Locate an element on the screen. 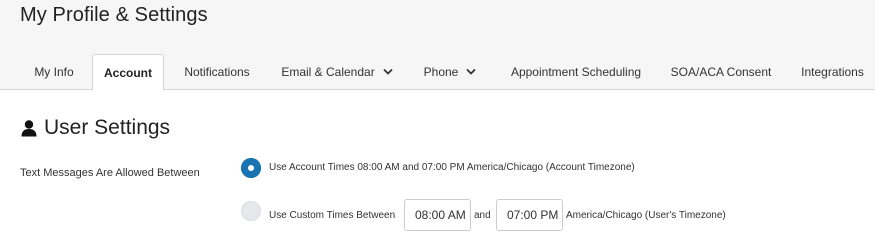 This screenshot has width=875, height=244. custom-timezone-text: America/Chicago (User's Timezone) is located at coordinates (646, 215).